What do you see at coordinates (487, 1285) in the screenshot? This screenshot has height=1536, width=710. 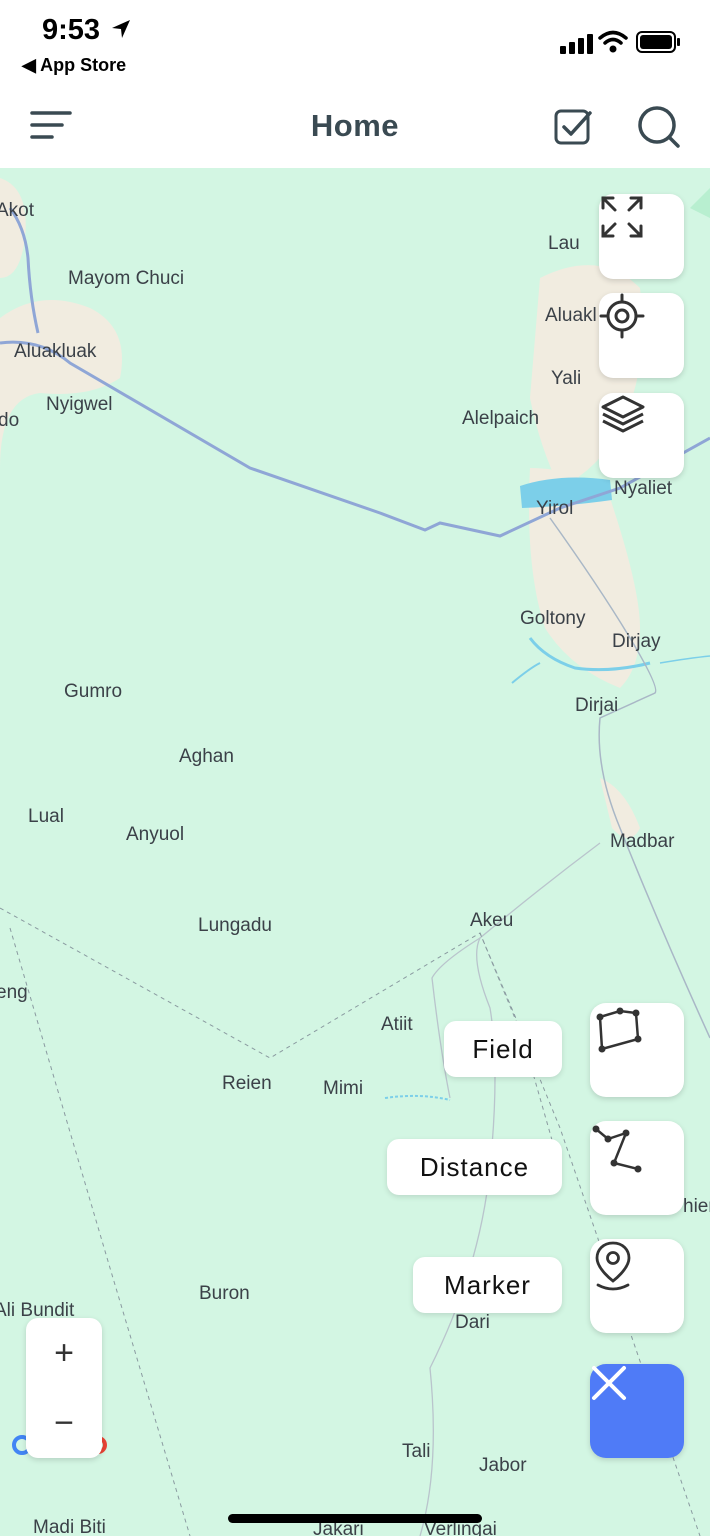 I see `marker-label-button: Marker` at bounding box center [487, 1285].